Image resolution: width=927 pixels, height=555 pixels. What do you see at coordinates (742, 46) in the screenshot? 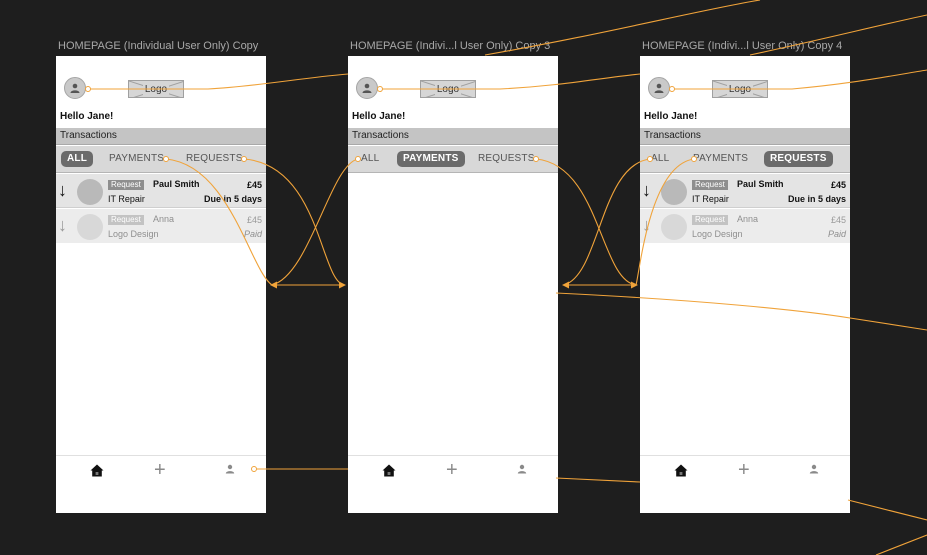
I see `artboard-title-copy-4: HOMEPAGE (Indivi...l User Only) Copy 4` at bounding box center [742, 46].